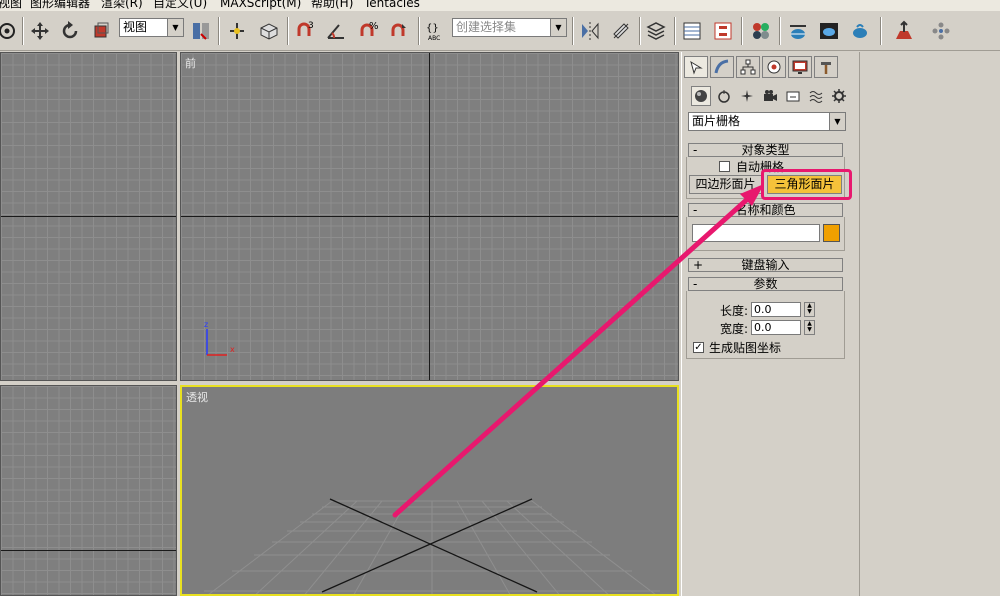 This screenshot has width=1000, height=596. I want to click on hammer-icon, so click(826, 68).